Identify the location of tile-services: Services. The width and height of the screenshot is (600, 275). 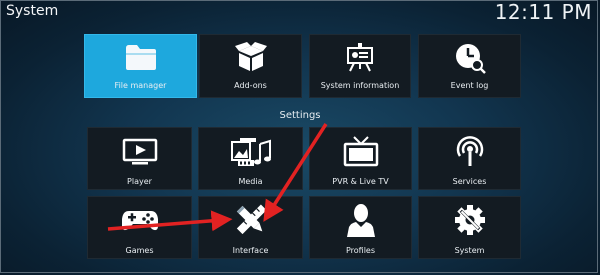
(469, 158).